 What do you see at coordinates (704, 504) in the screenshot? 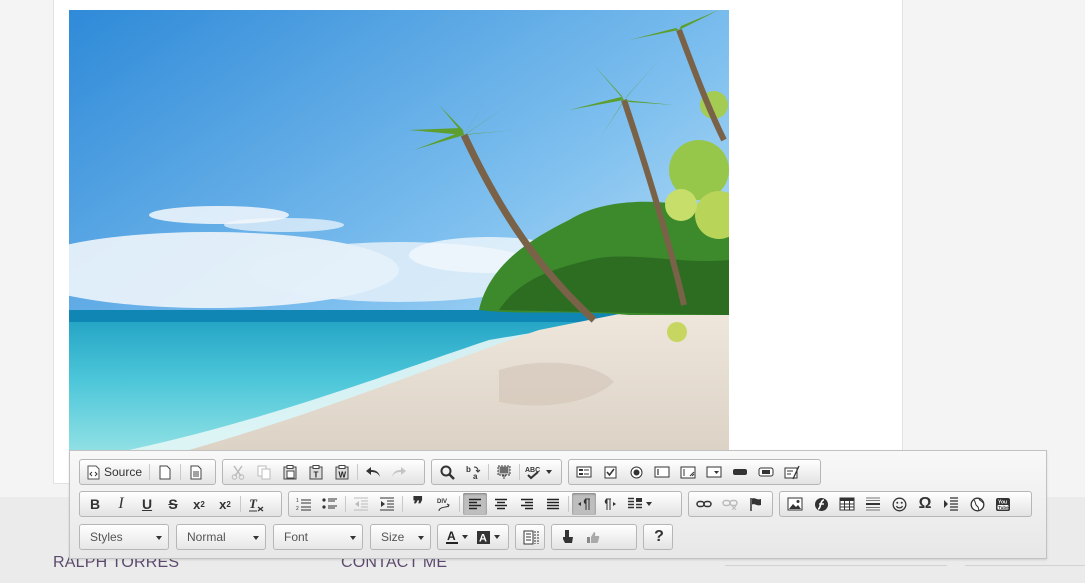
I see `link-button` at bounding box center [704, 504].